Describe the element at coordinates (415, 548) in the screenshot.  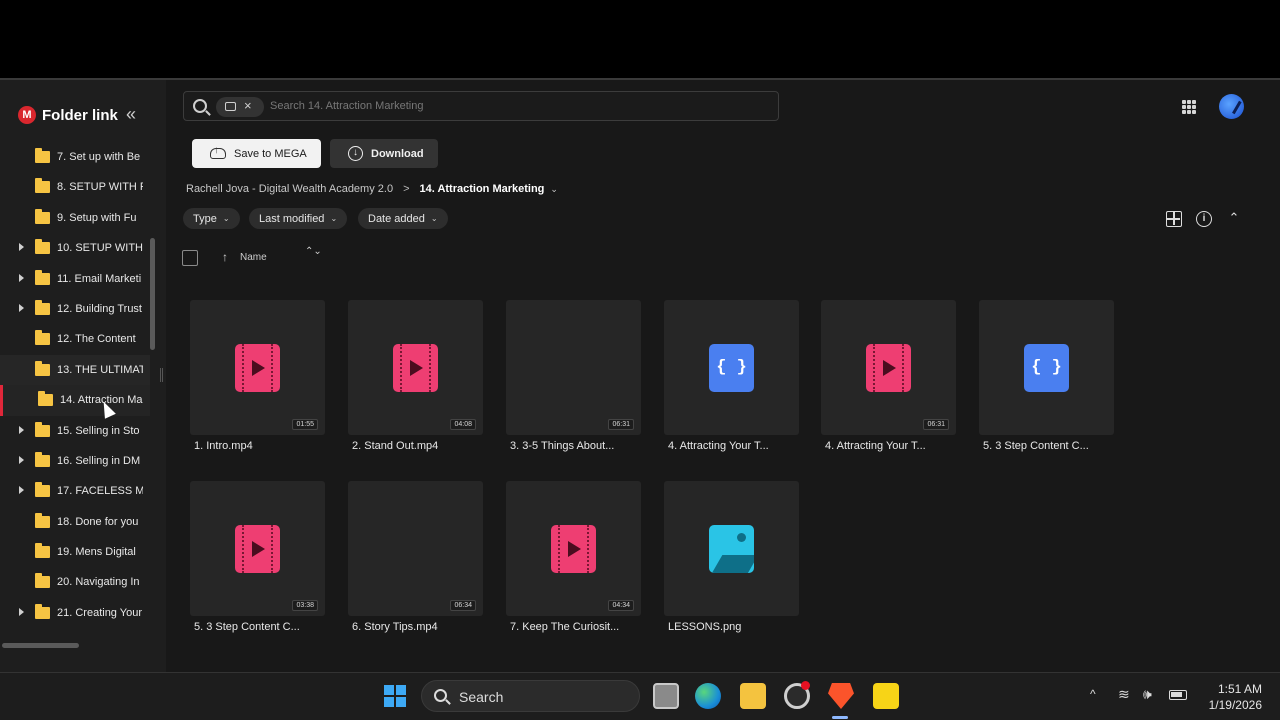
I see `file-thumbnail: 06:34` at that location.